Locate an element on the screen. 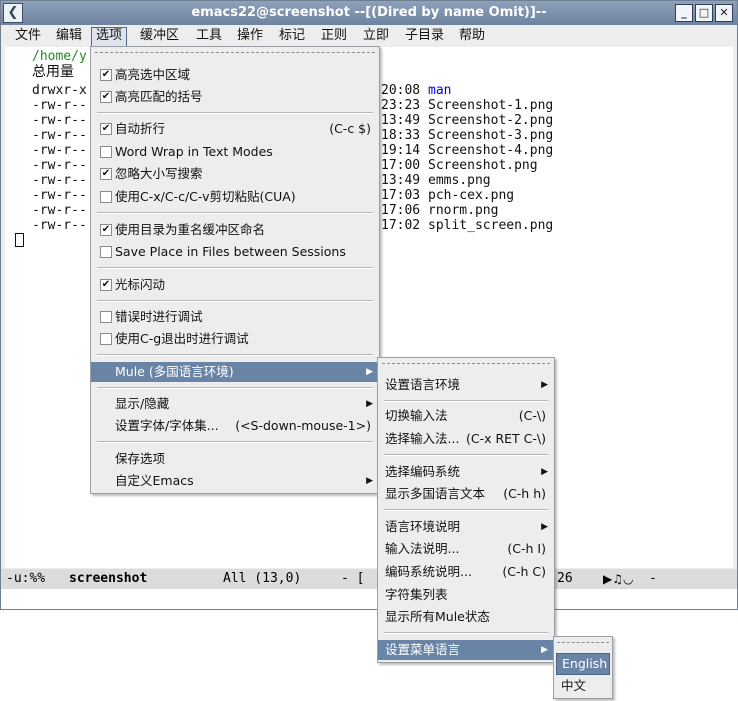  menu-item-list-character-sets: 字符集列表 is located at coordinates (466, 595).